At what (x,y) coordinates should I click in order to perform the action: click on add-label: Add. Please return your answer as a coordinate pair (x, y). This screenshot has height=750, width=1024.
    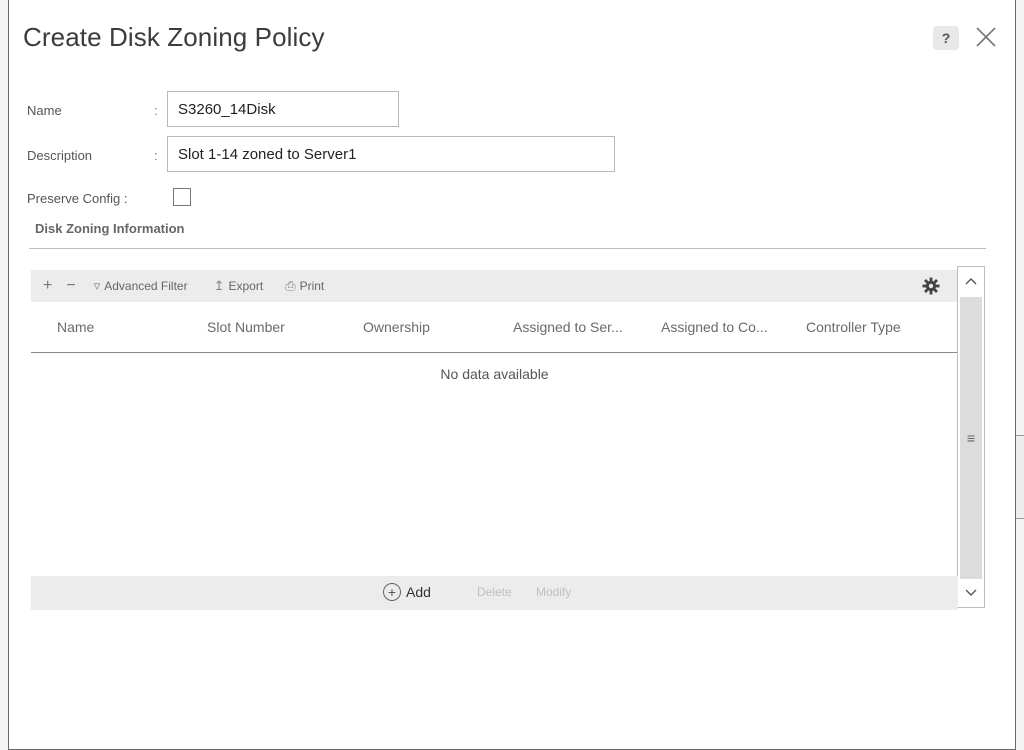
    Looking at the image, I should click on (418, 592).